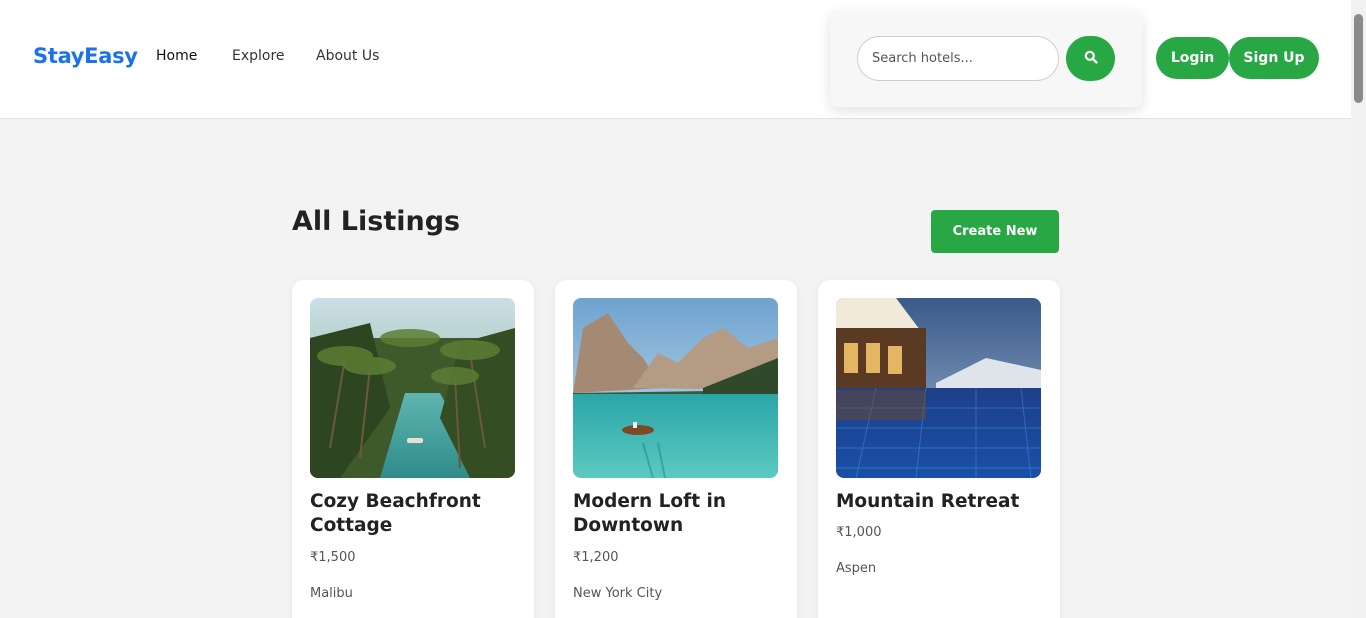  Describe the element at coordinates (1358, 58) in the screenshot. I see `scrollbar-thumb` at that location.